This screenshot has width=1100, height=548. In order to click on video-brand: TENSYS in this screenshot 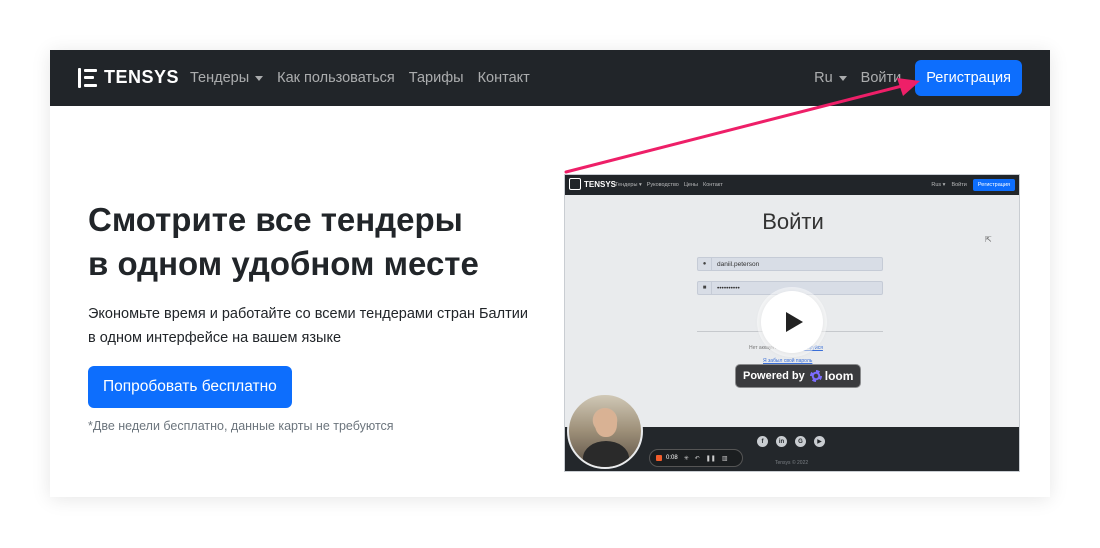, I will do `click(592, 184)`.